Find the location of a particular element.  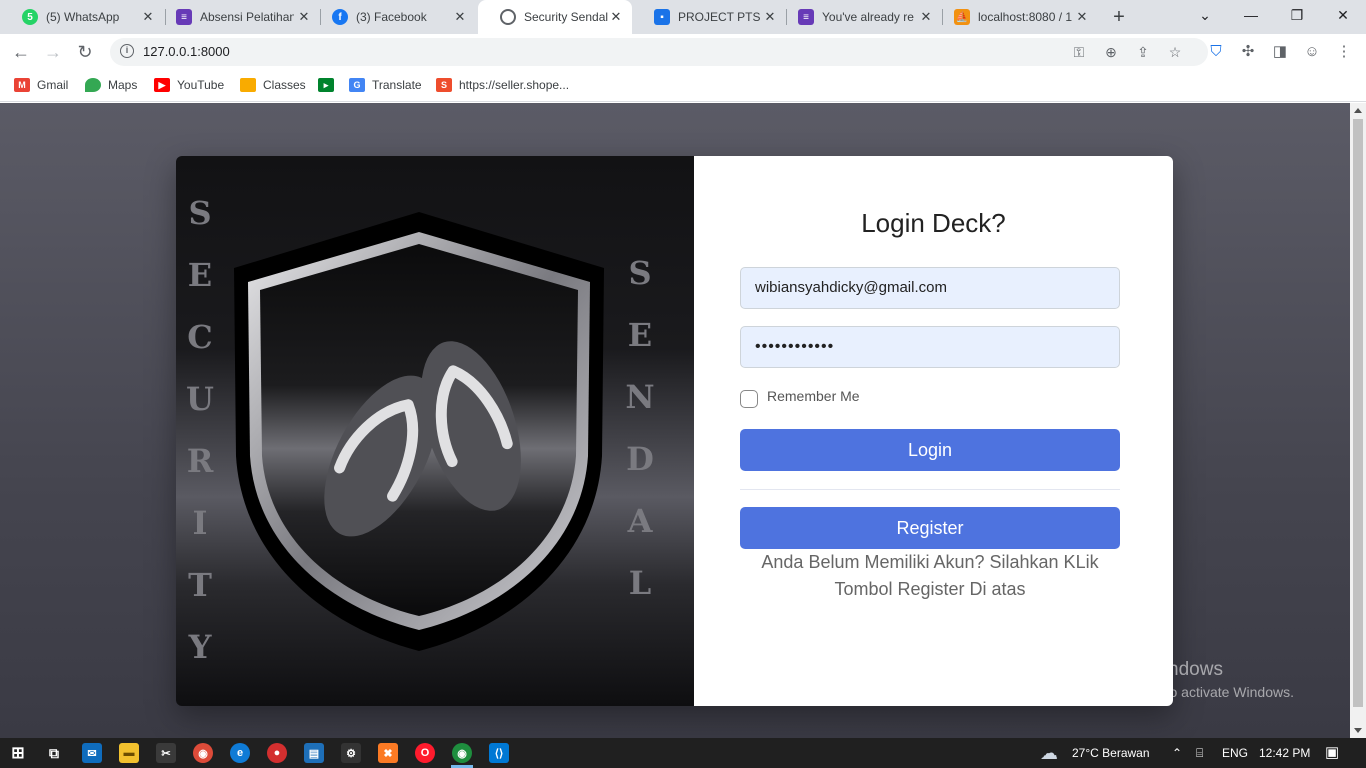

bookmark-label: Translate is located at coordinates (397, 85).